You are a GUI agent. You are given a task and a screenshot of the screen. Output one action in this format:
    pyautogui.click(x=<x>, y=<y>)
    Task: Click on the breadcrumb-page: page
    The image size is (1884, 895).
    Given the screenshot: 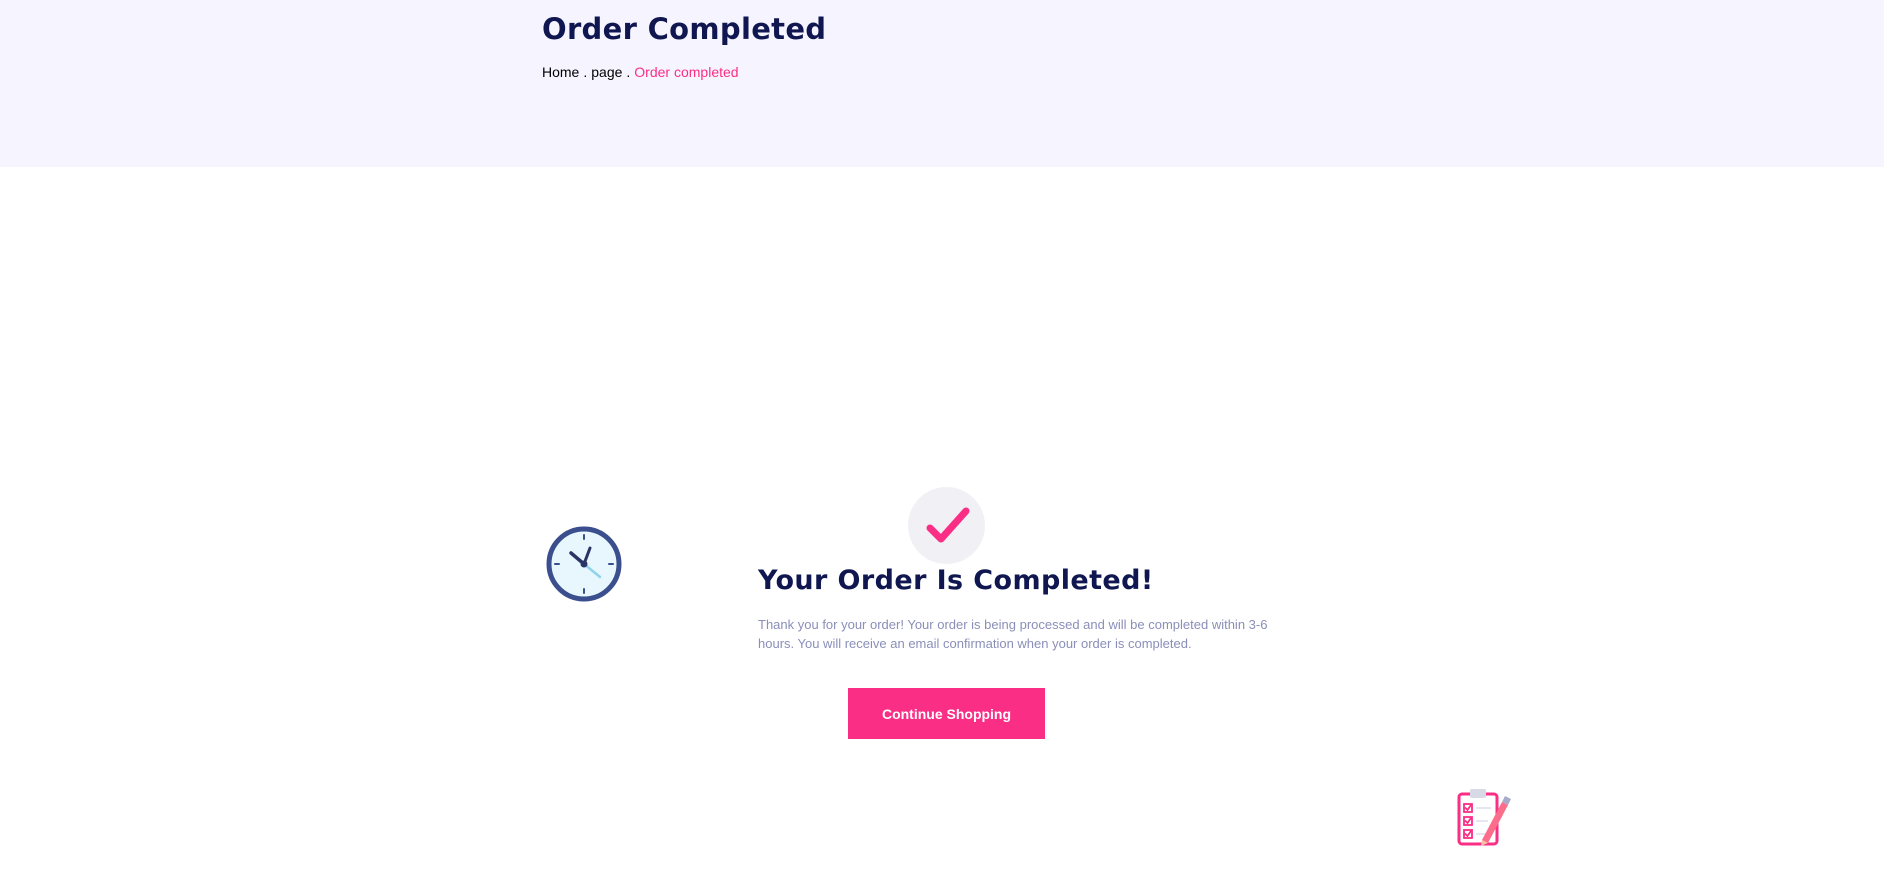 What is the action you would take?
    pyautogui.click(x=606, y=72)
    